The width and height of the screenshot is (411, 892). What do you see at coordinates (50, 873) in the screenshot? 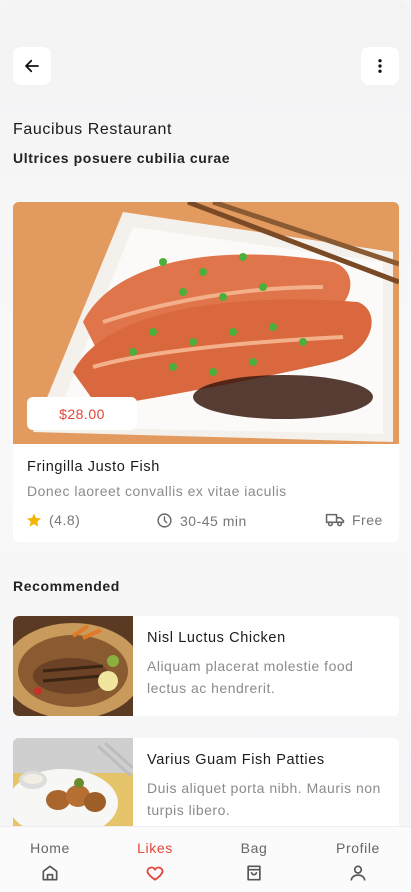
I see `home-icon` at bounding box center [50, 873].